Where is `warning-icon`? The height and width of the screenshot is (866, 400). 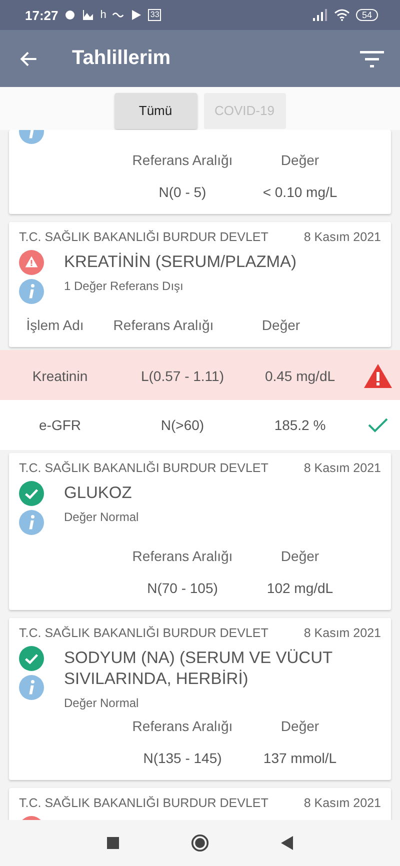
warning-icon is located at coordinates (377, 376).